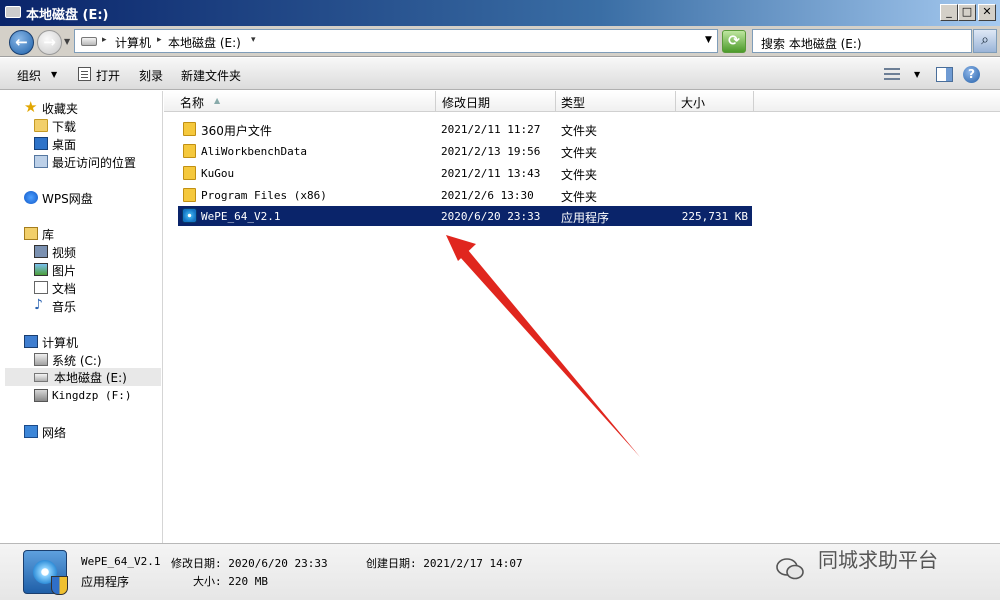 This screenshot has width=1000, height=600. Describe the element at coordinates (230, 581) in the screenshot. I see `details-file-size: 大小: 220 MB` at that location.